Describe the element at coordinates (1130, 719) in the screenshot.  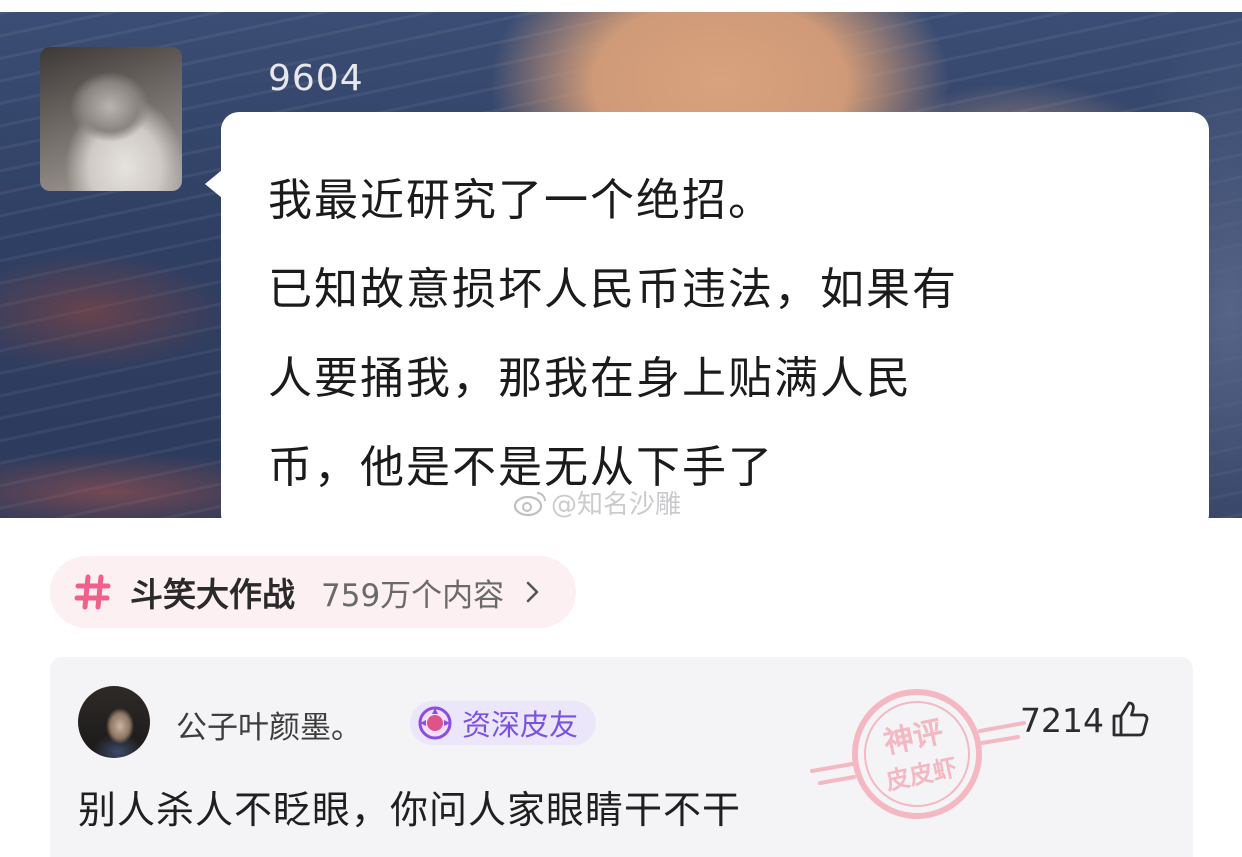
I see `thumbs-up-icon` at that location.